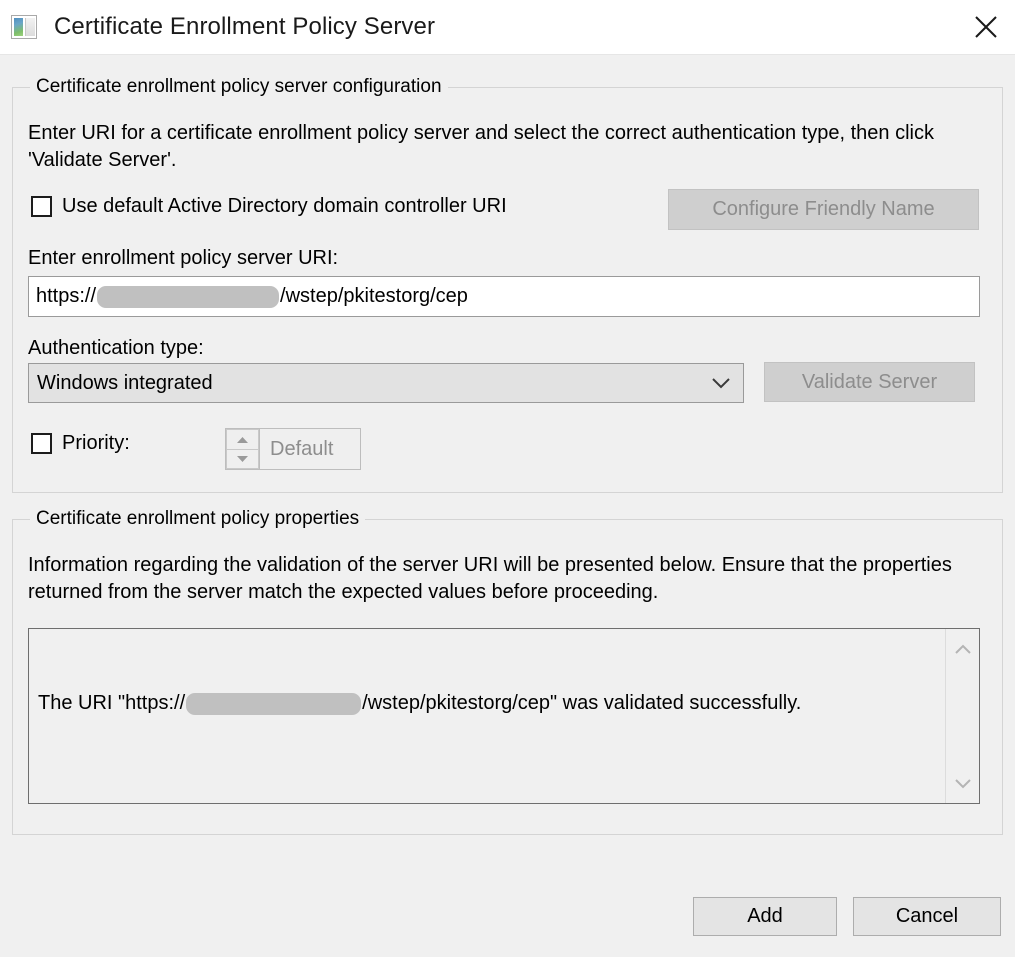  Describe the element at coordinates (96, 443) in the screenshot. I see `priority-label: Priority:` at that location.